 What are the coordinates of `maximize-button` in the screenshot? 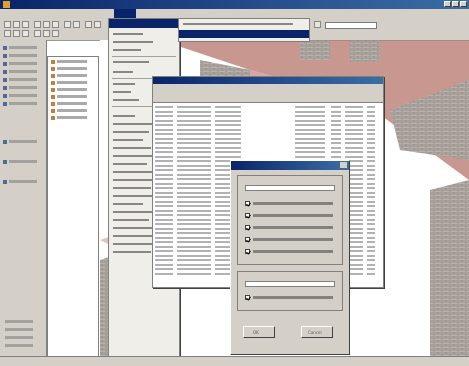 It's located at (455, 4).